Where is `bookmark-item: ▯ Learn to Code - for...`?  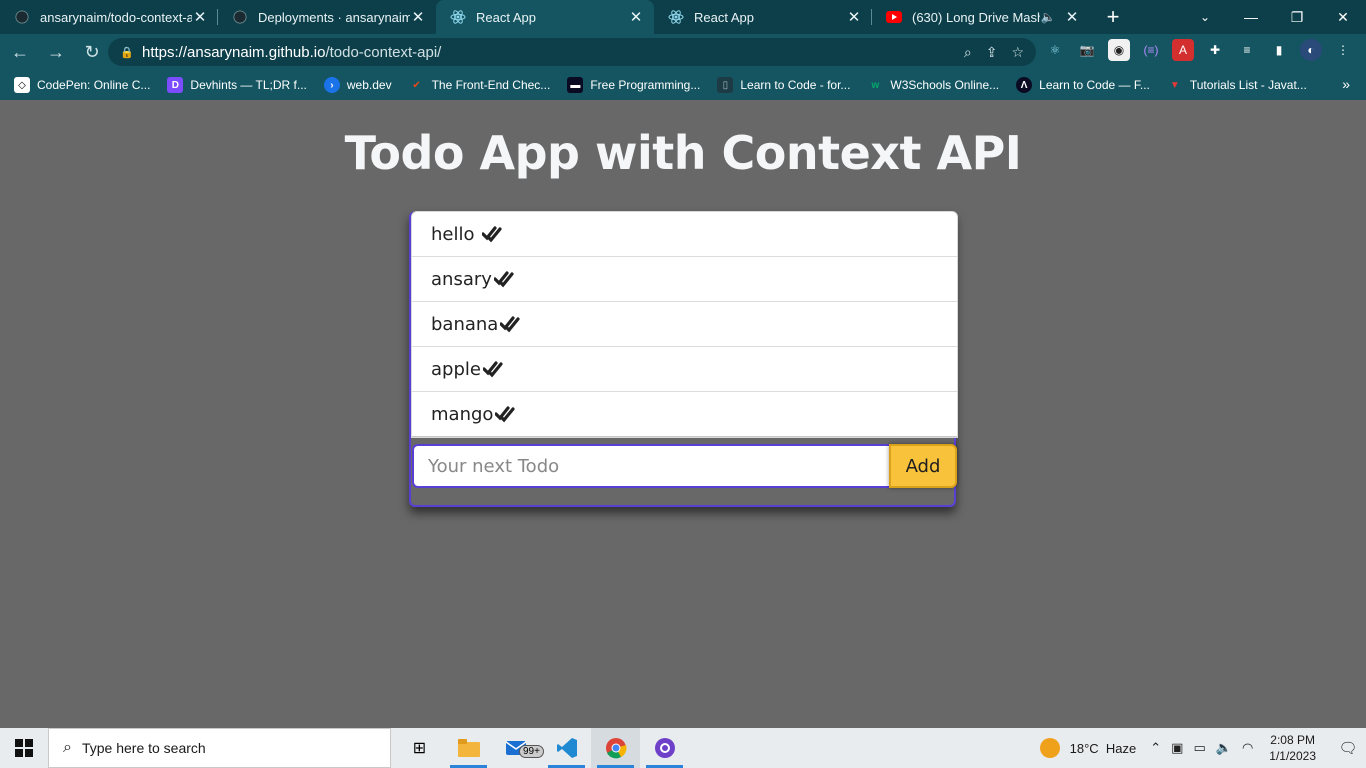
bookmark-item: ▯ Learn to Code - for... is located at coordinates (783, 85).